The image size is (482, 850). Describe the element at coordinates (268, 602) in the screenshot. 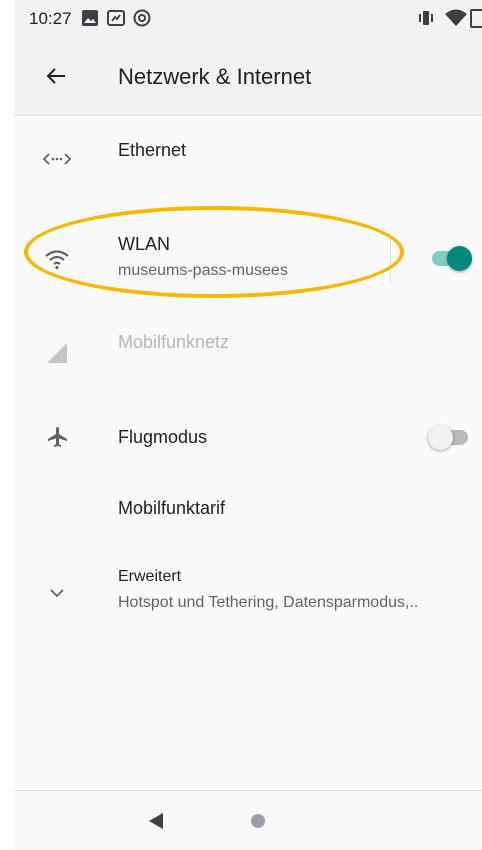

I see `advanced-summary: Hotspot und Tethering, Datensparmodus,..` at that location.